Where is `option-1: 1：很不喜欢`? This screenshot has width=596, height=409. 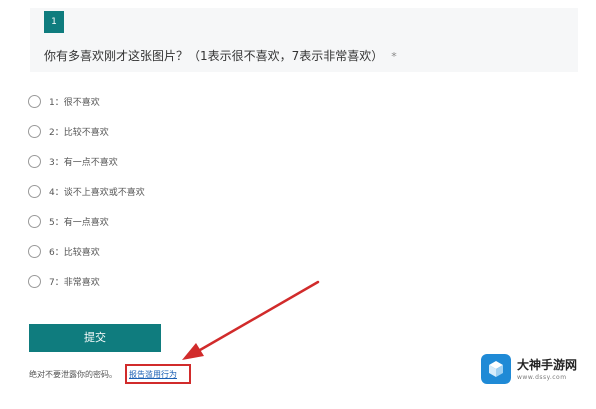
option-1: 1：很不喜欢 is located at coordinates (86, 101).